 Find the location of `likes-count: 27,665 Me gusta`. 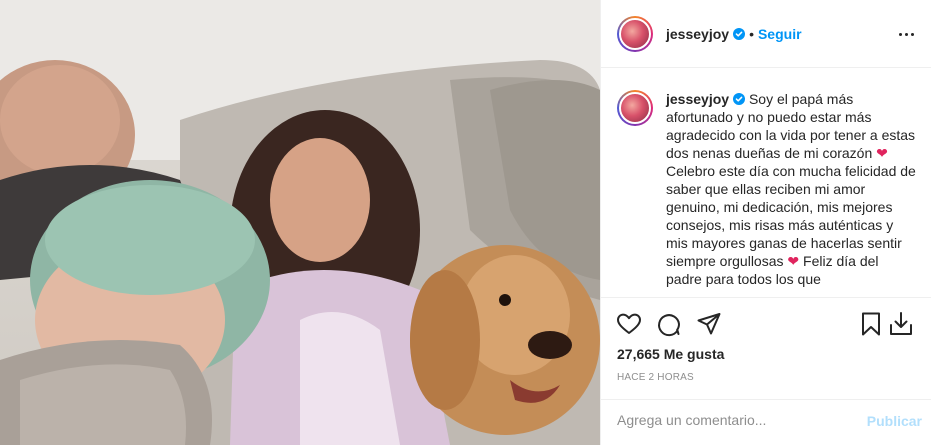

likes-count: 27,665 Me gusta is located at coordinates (670, 354).